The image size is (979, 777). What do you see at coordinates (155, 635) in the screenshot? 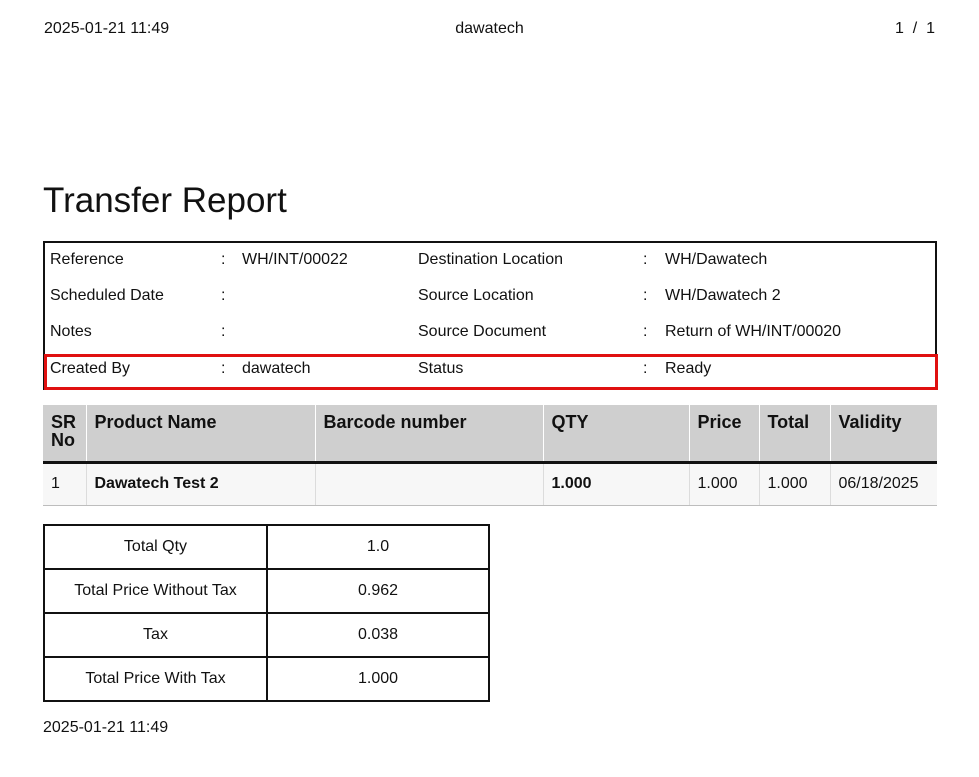
I see `totals-label: Tax` at bounding box center [155, 635].